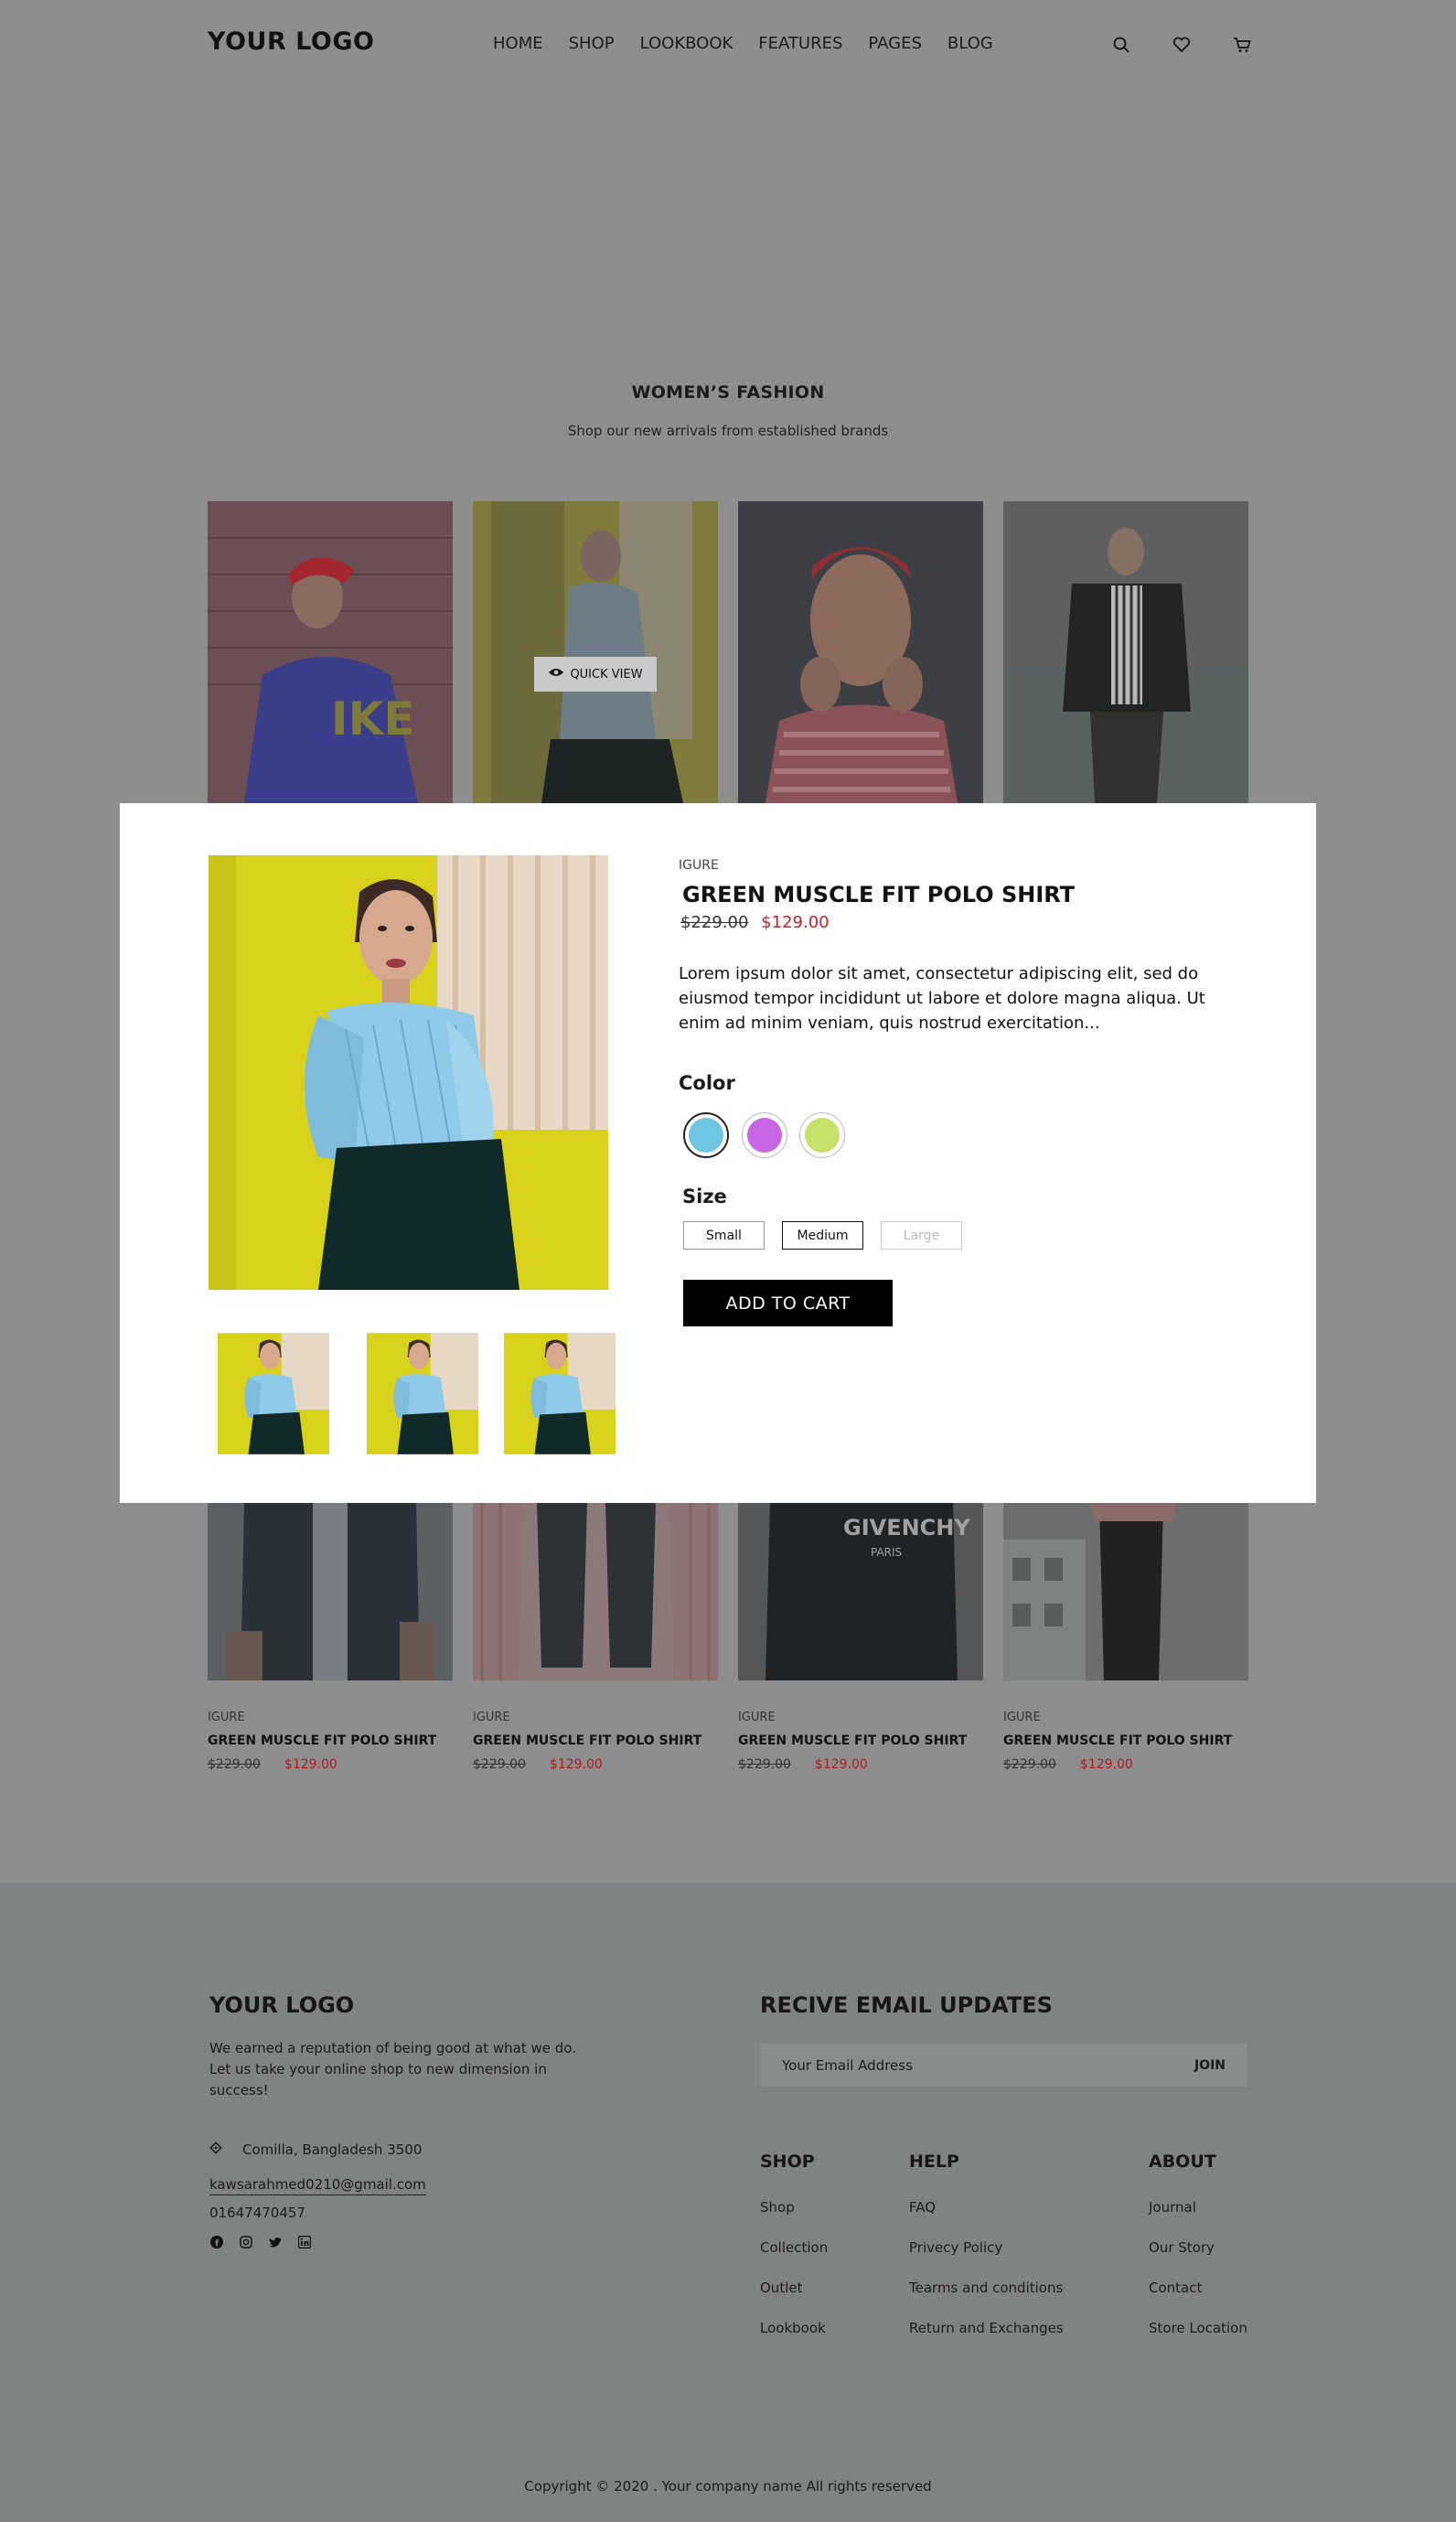 The image size is (1456, 2522). Describe the element at coordinates (787, 2162) in the screenshot. I see `footer-column-title: SHOP` at that location.